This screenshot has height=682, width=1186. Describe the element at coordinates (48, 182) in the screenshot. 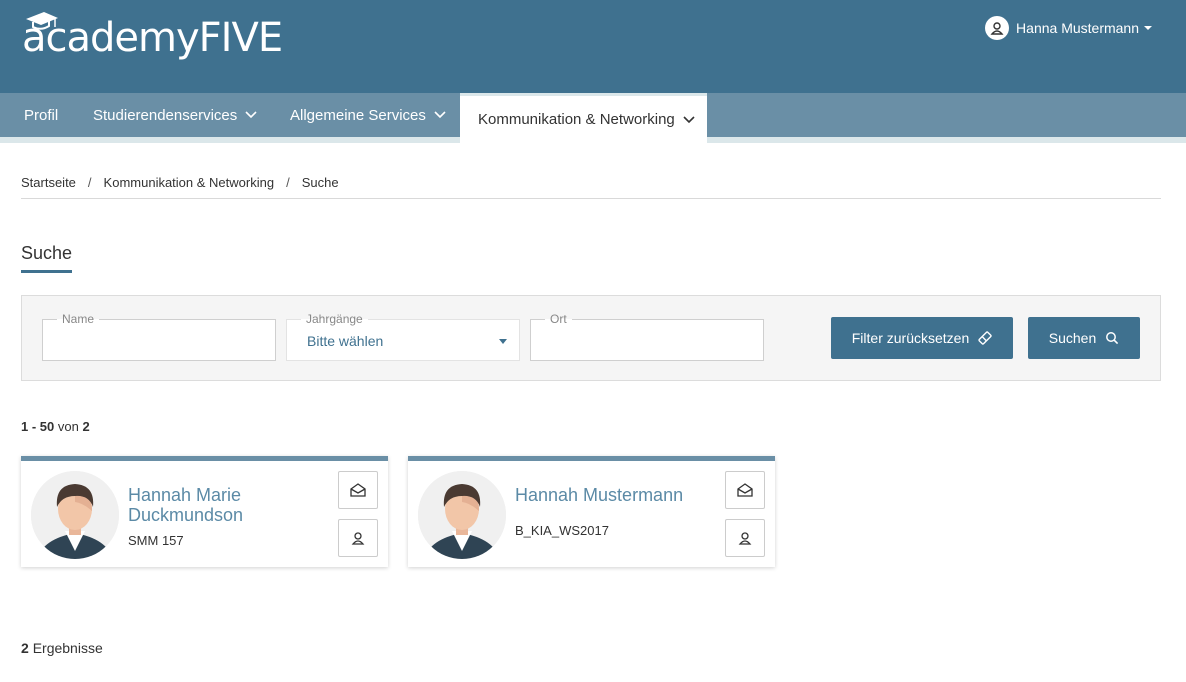

I see `breadcrumb-item-startseite: Startseite` at that location.